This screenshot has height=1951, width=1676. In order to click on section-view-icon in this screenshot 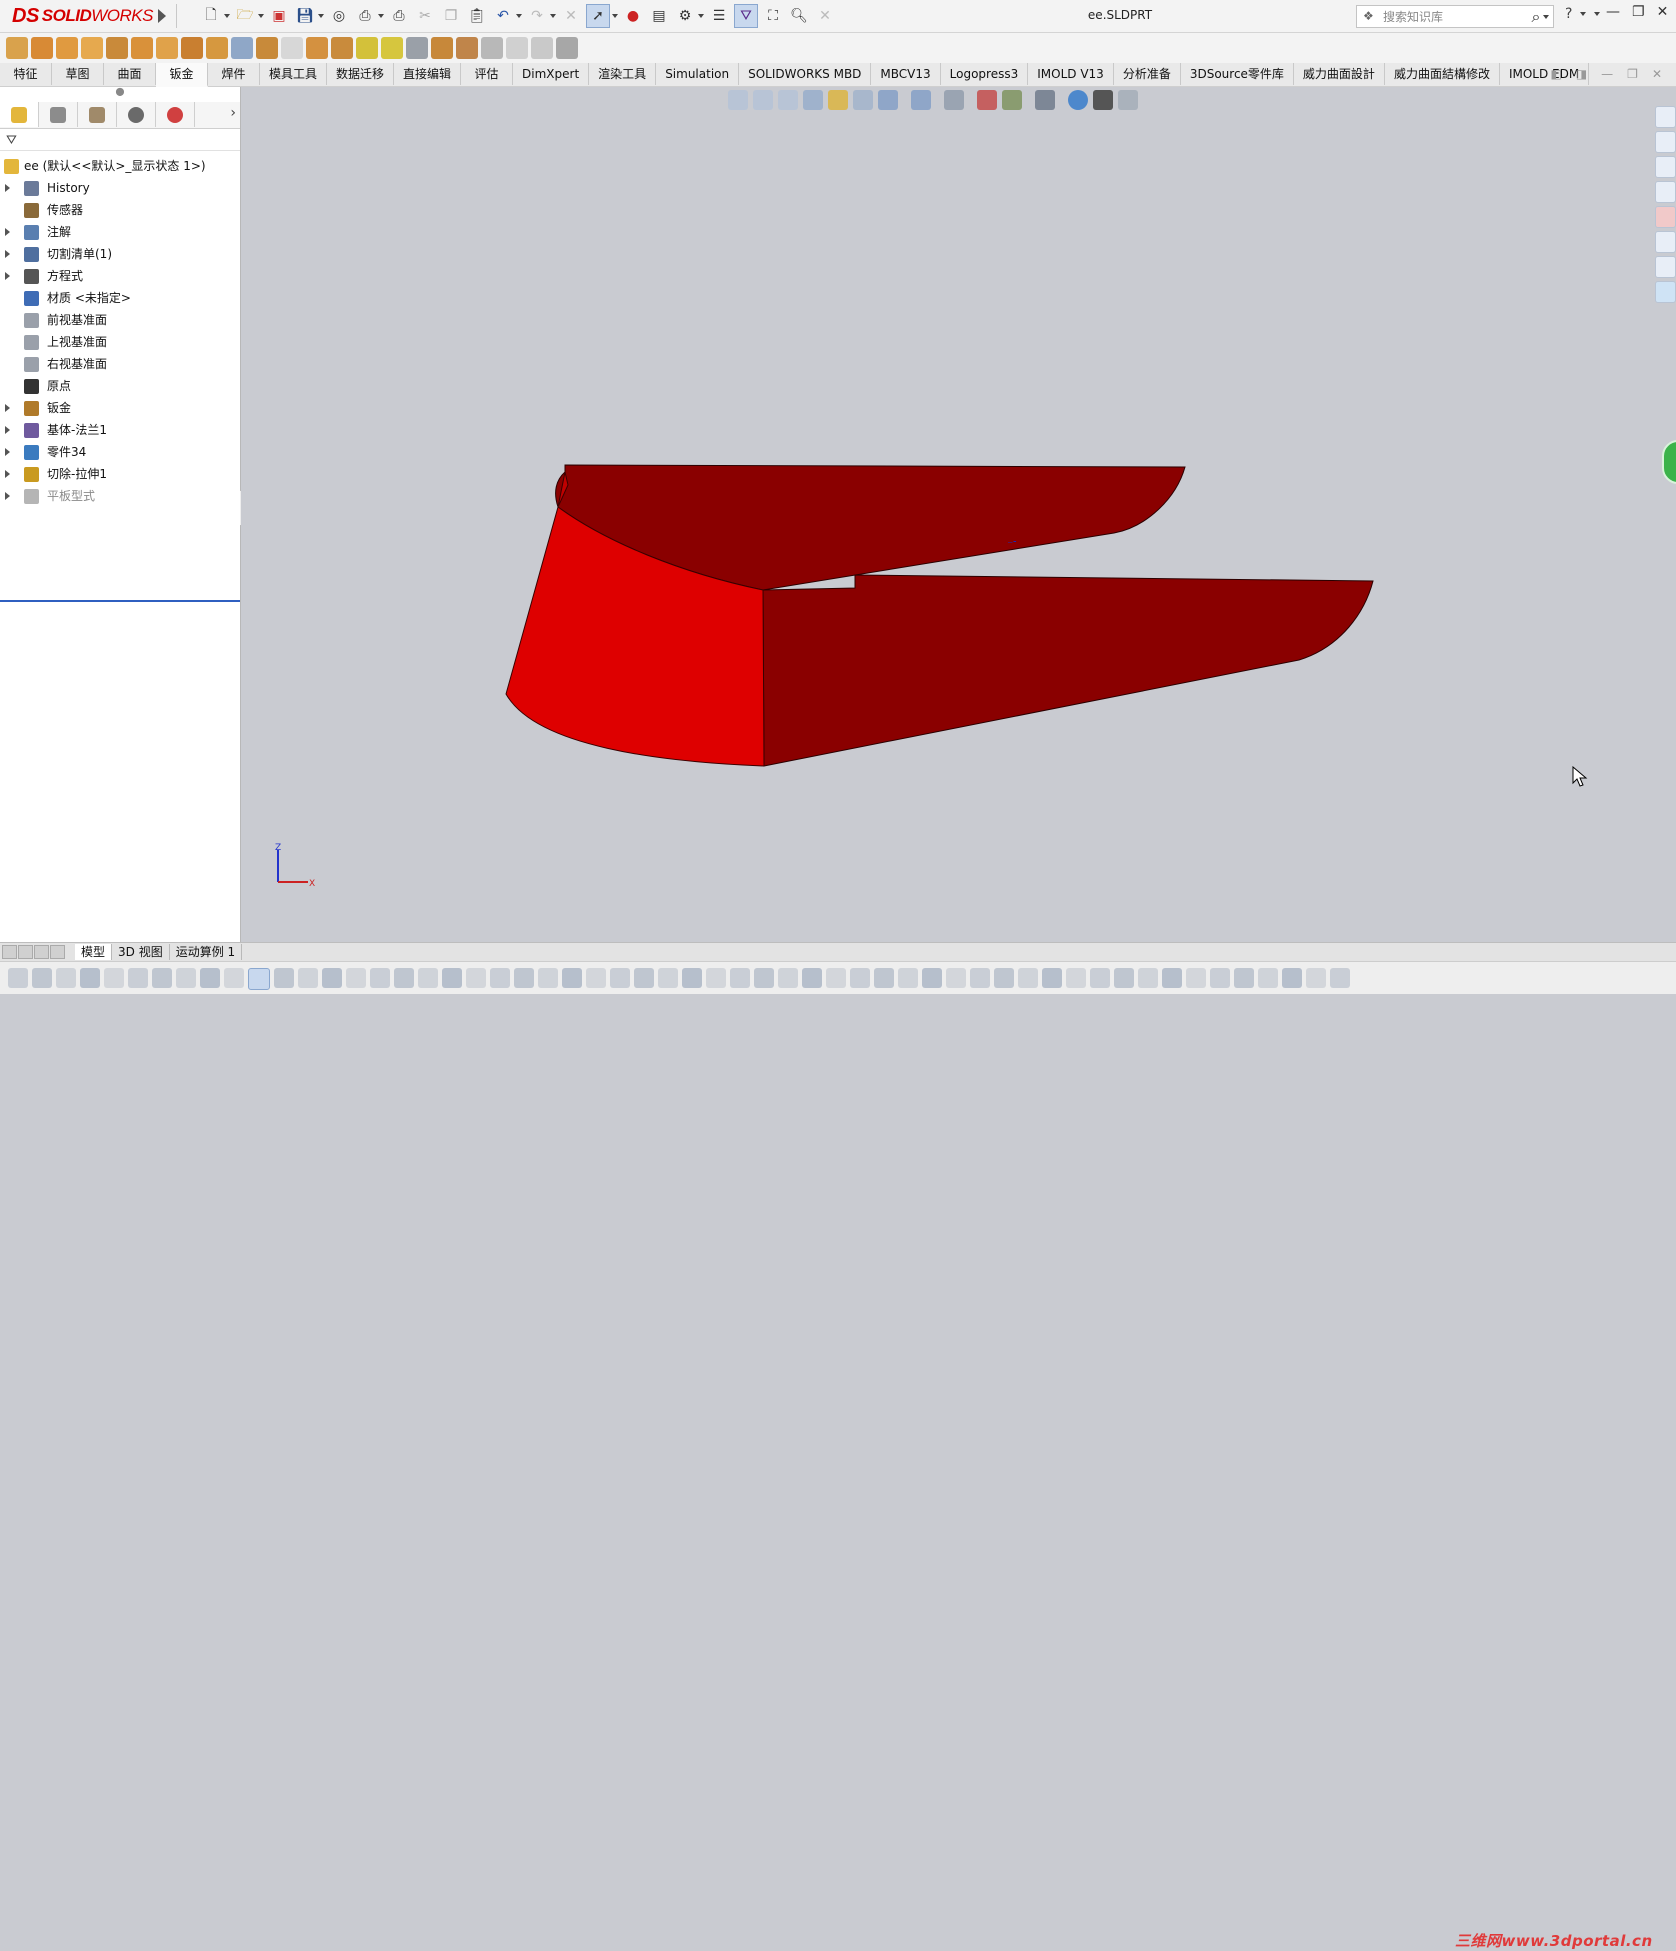, I will do `click(813, 100)`.